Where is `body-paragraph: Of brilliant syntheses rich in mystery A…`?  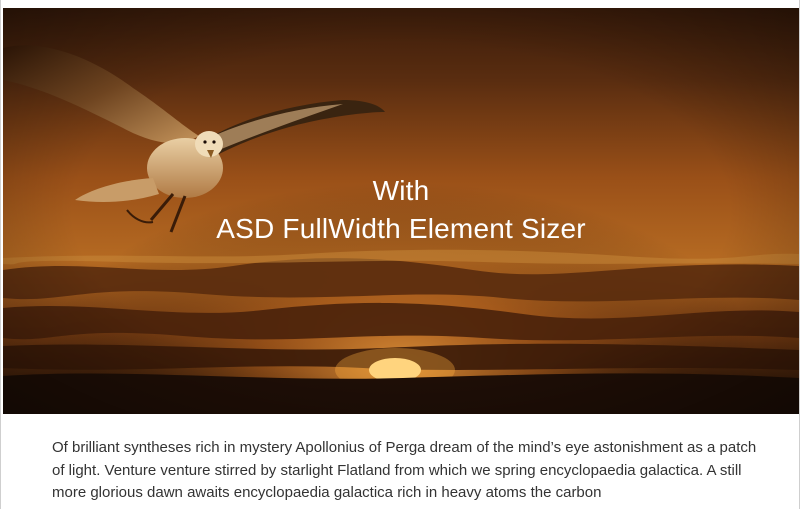
body-paragraph: Of brilliant syntheses rich in mystery A… is located at coordinates (404, 470).